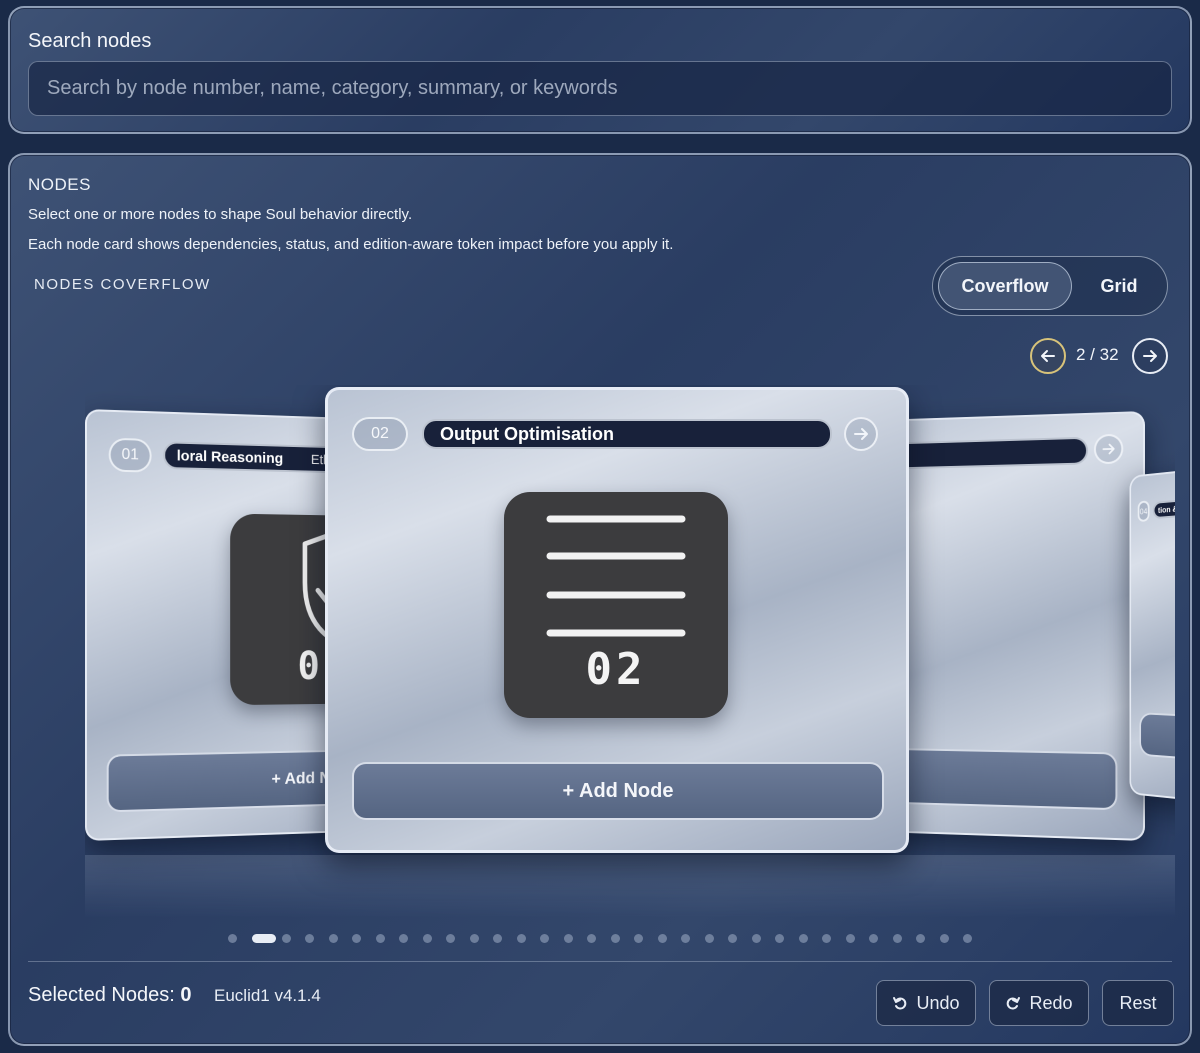 Image resolution: width=1200 pixels, height=1053 pixels. I want to click on search-panel: Search nodes, so click(600, 70).